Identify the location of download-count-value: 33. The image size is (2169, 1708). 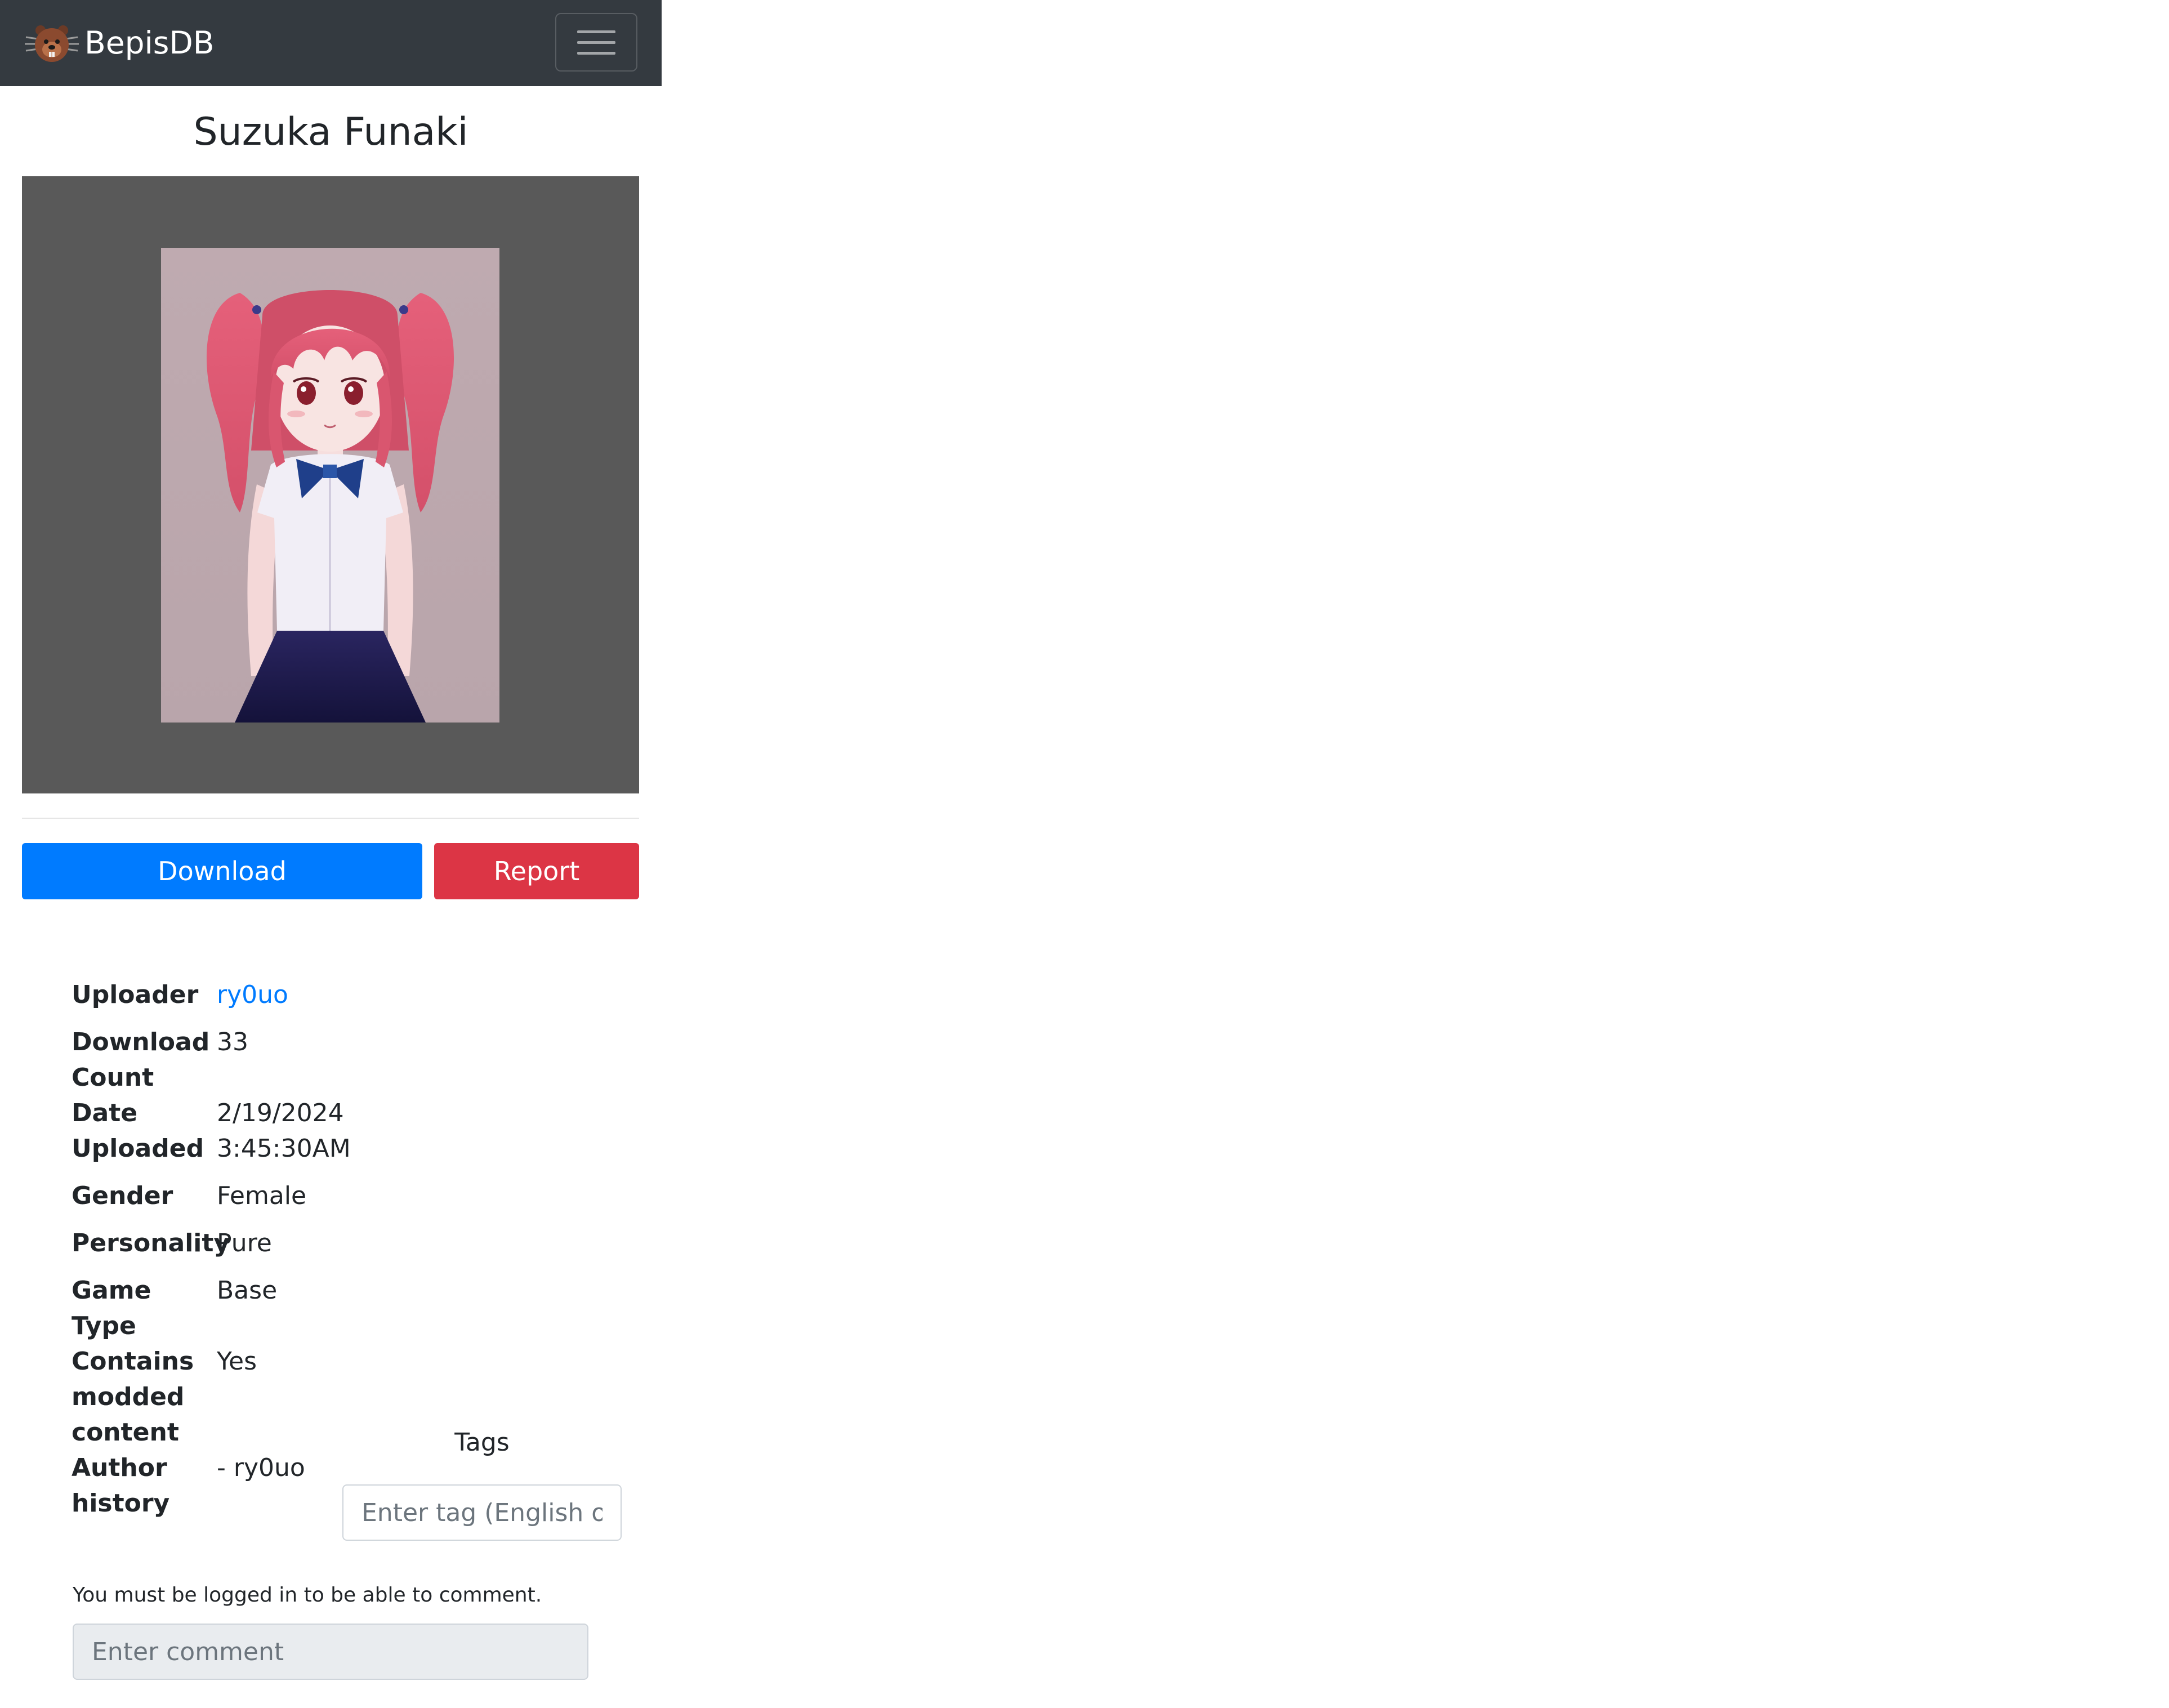
(232, 1042).